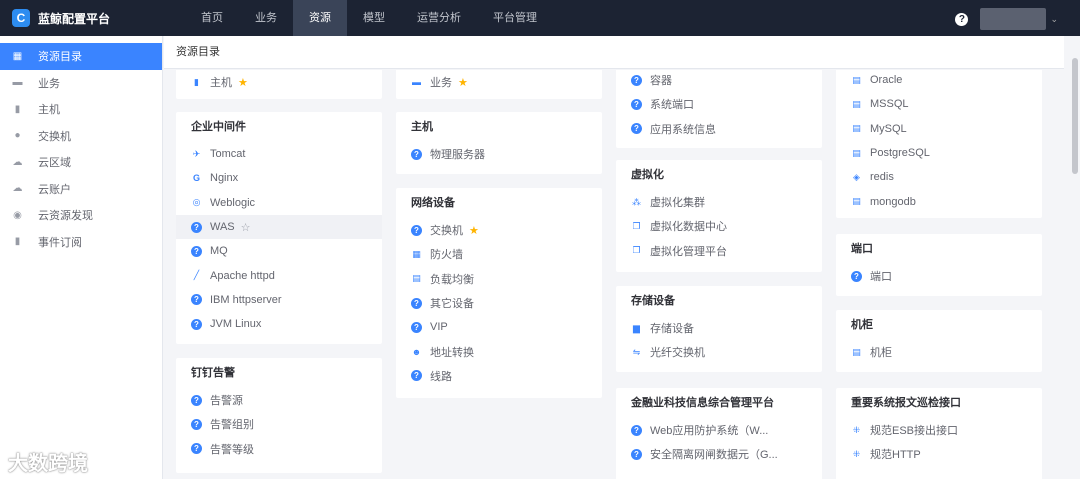 The image size is (1080, 479). I want to click on card-container: ? 容器 ? 系统端口 ? 应用系统信息, so click(719, 109).